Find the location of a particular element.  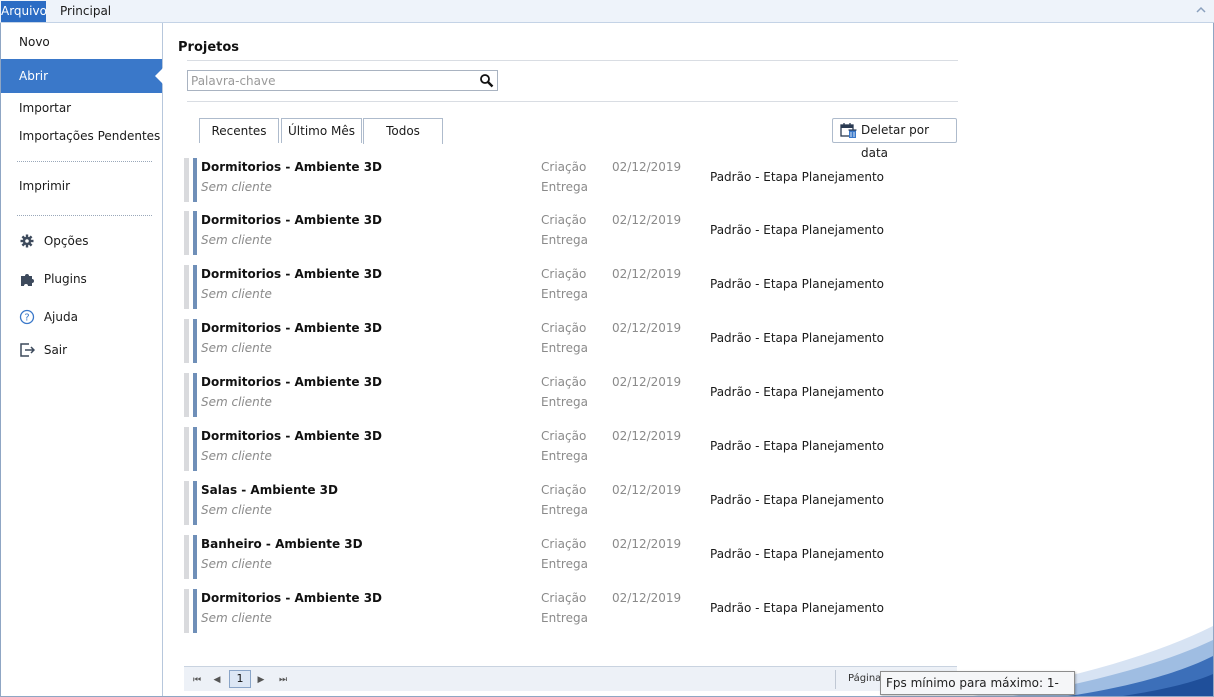

sidebar-item-importacoes-pendentes: Importações Pendentes is located at coordinates (81, 136).